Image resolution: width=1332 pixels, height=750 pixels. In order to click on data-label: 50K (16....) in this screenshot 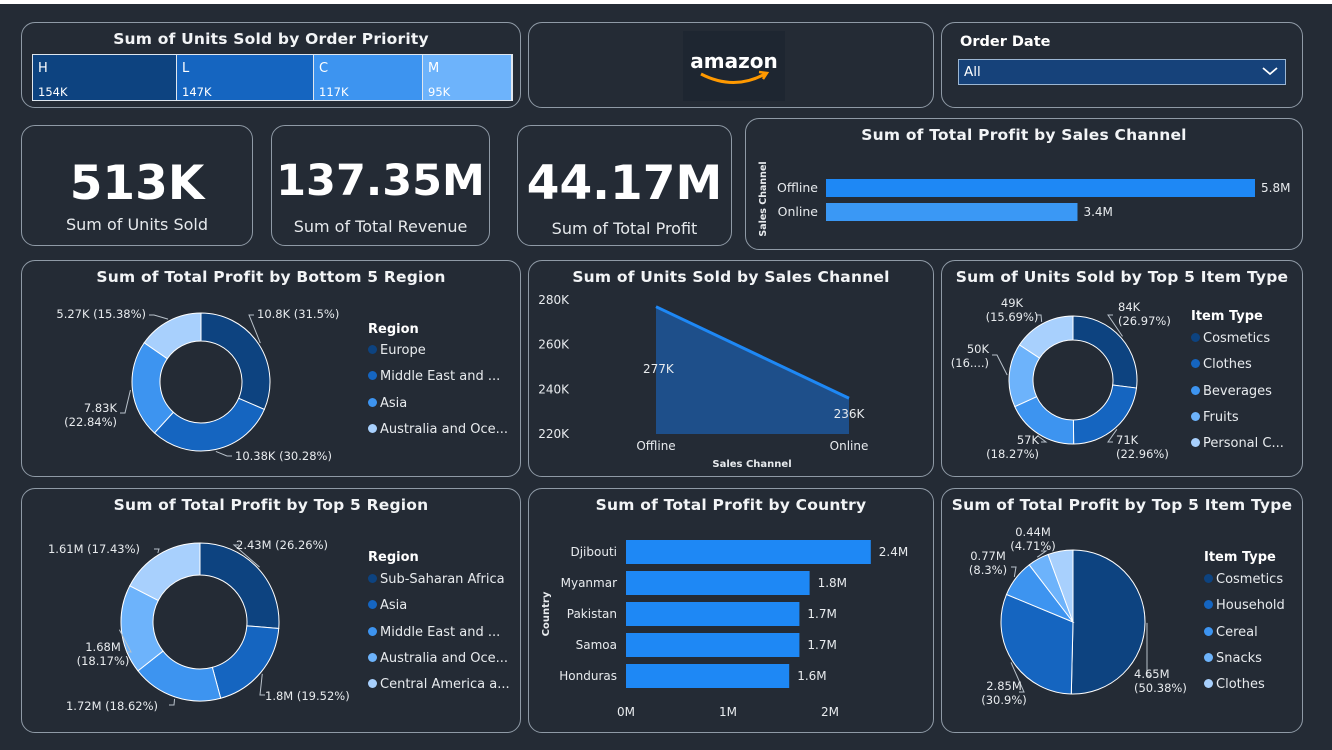, I will do `click(970, 356)`.